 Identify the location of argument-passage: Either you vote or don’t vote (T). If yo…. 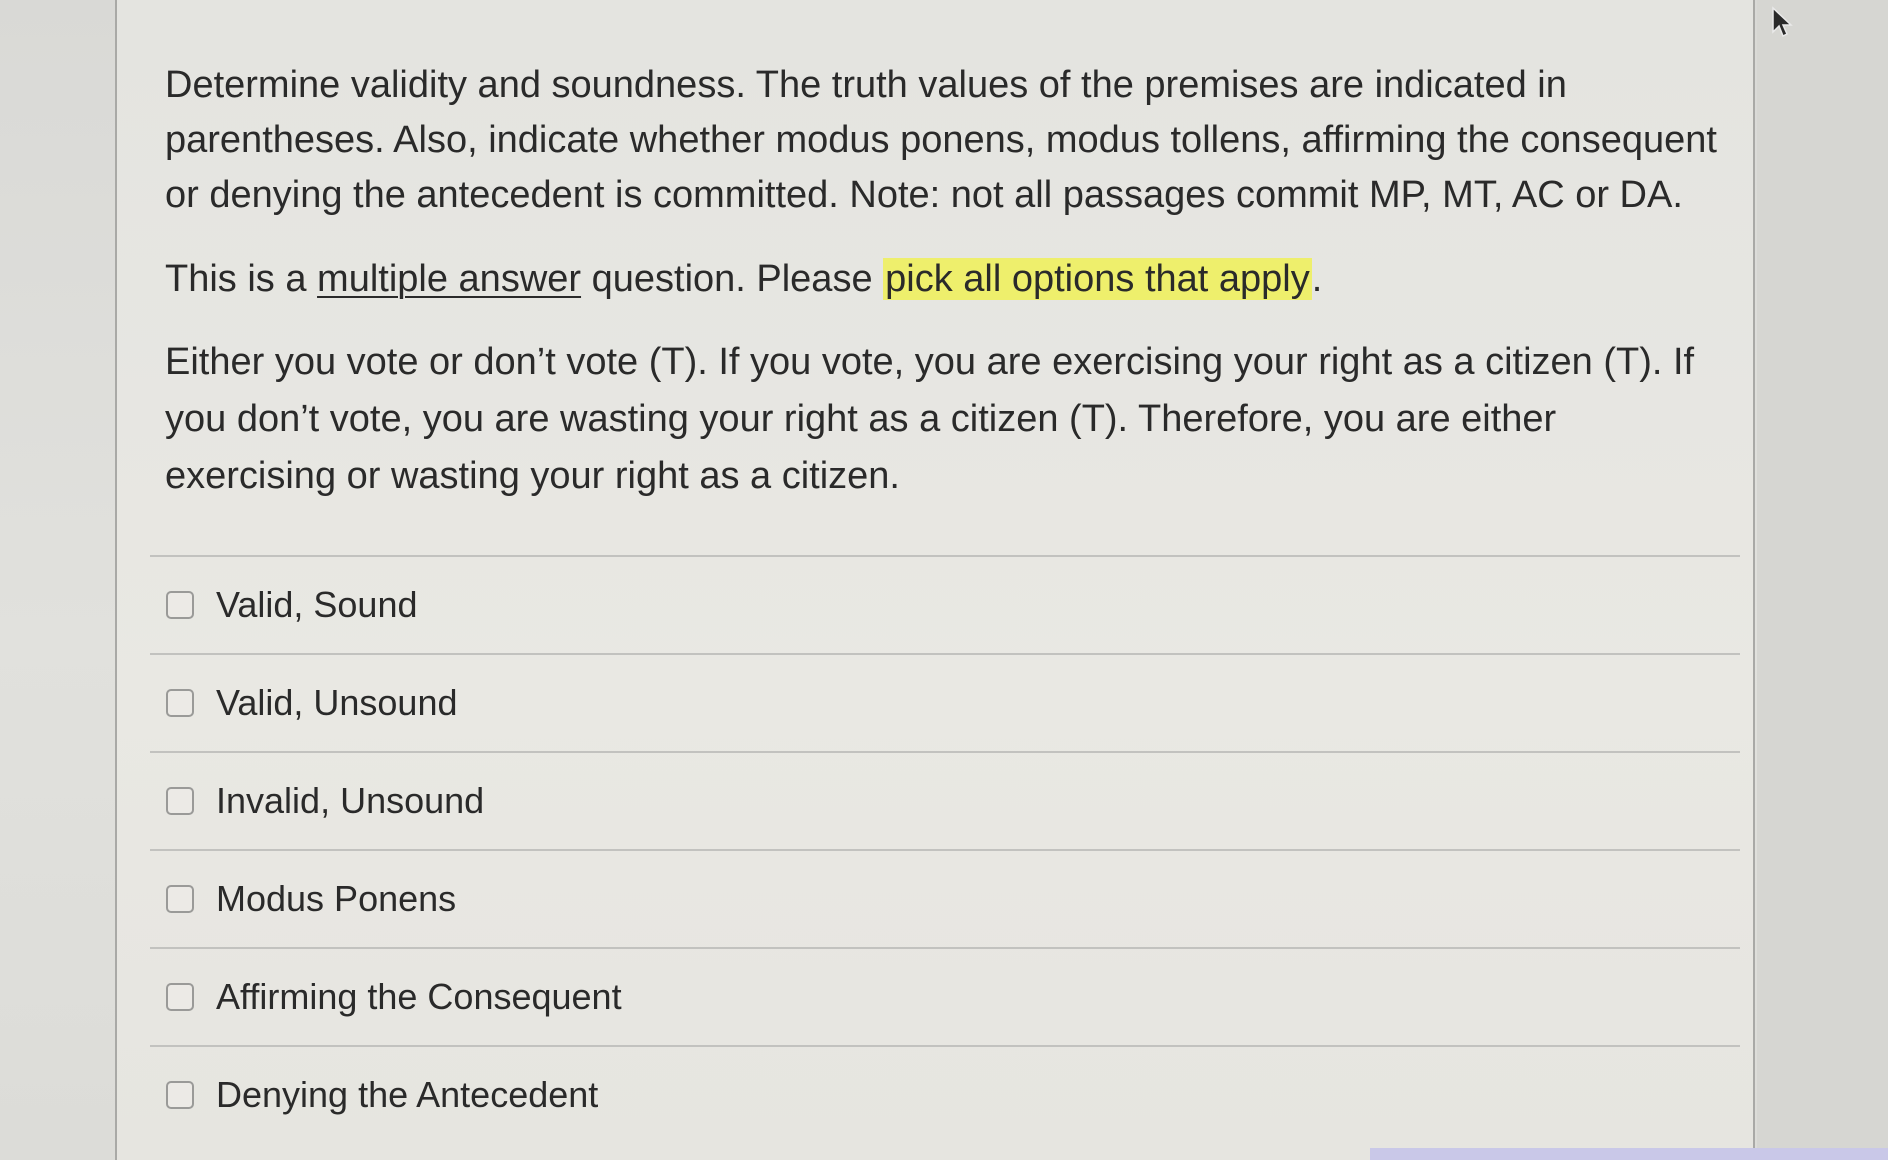
(930, 419).